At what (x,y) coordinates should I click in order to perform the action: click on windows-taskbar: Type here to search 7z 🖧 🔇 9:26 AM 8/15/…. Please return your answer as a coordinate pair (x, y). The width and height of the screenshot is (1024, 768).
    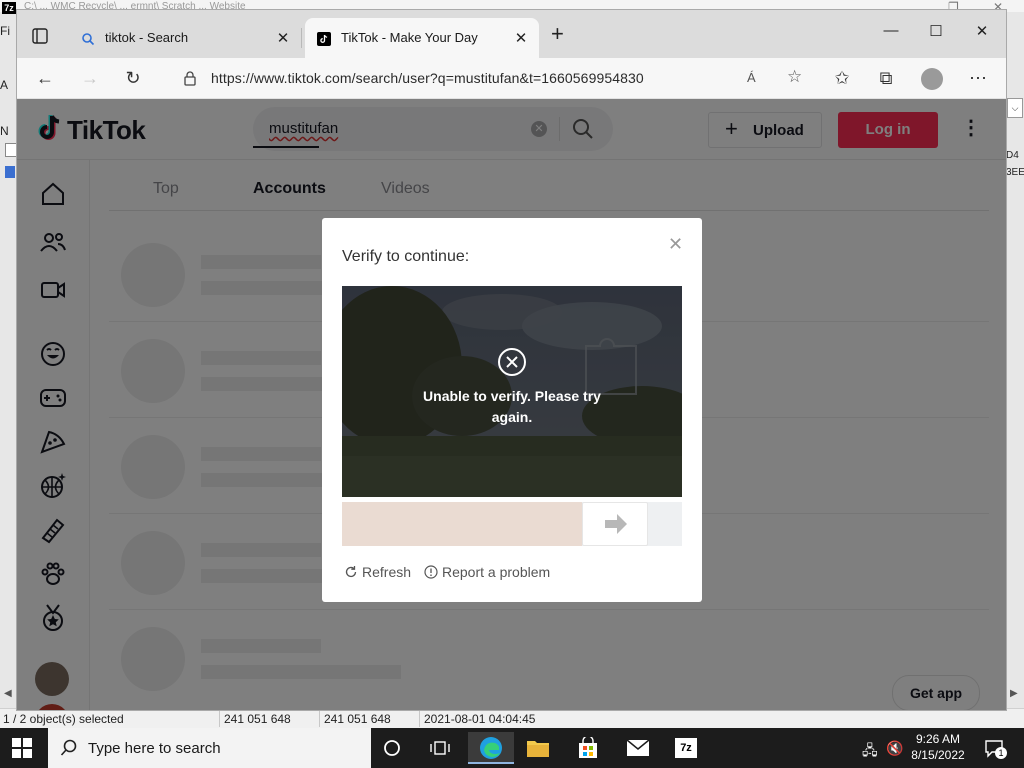
    Looking at the image, I should click on (512, 748).